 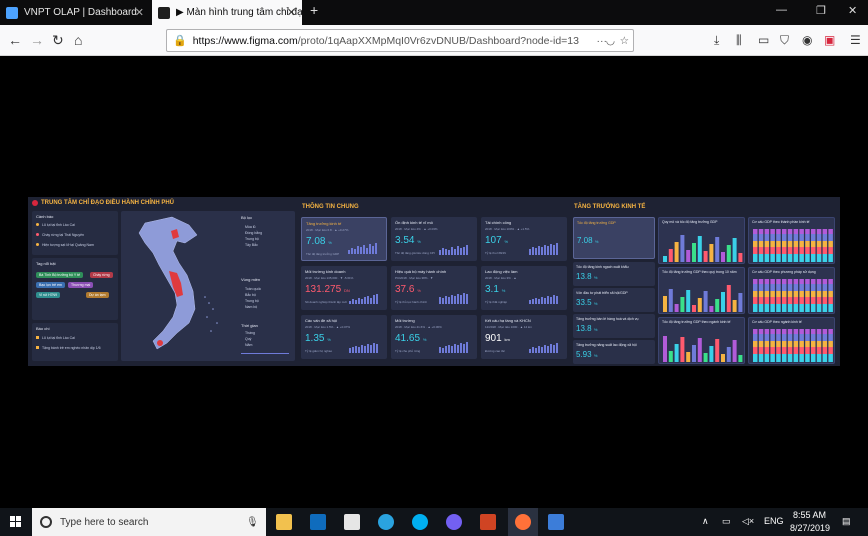 What do you see at coordinates (784, 40) in the screenshot?
I see `extension-icon: ⛉` at bounding box center [784, 40].